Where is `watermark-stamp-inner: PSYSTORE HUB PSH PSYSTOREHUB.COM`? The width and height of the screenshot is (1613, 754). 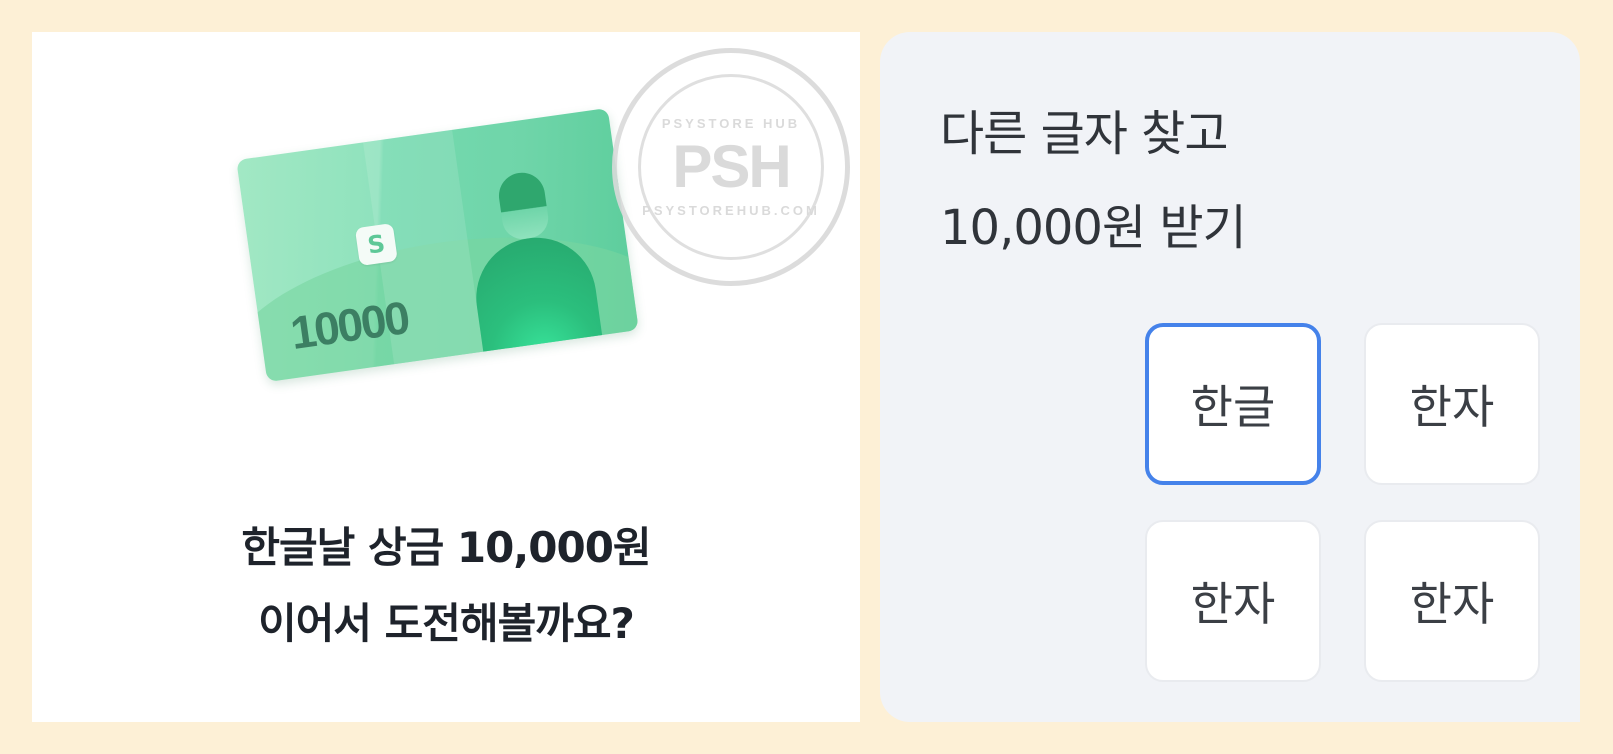
watermark-stamp-inner: PSYSTORE HUB PSH PSYSTOREHUB.COM is located at coordinates (731, 167).